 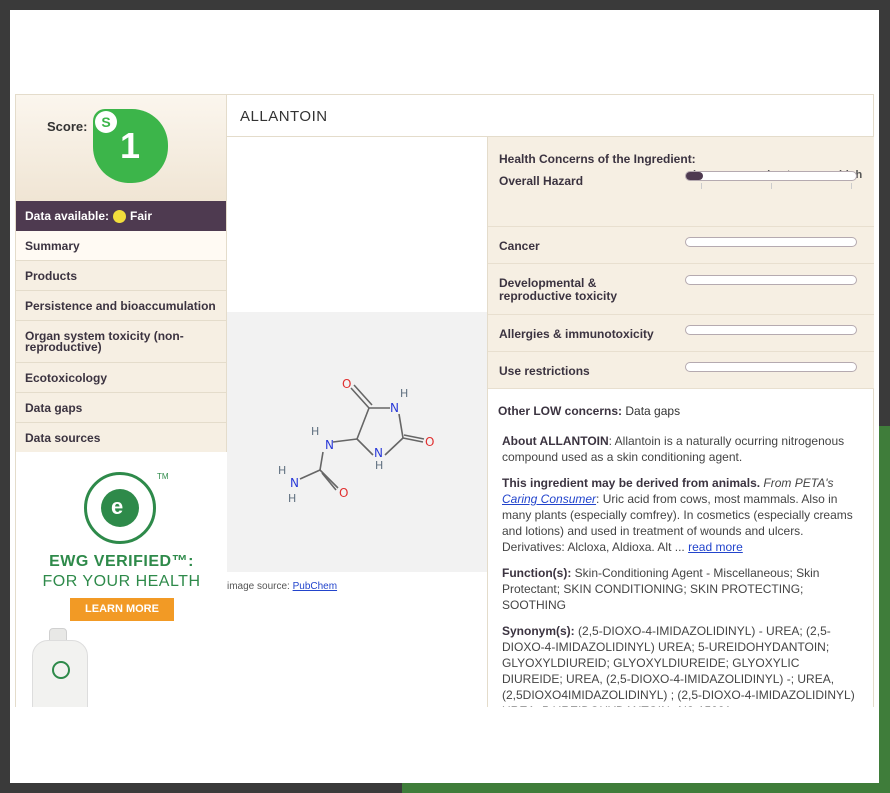 What do you see at coordinates (576, 334) in the screenshot?
I see `hazard-label: Allergies & immunotoxicity` at bounding box center [576, 334].